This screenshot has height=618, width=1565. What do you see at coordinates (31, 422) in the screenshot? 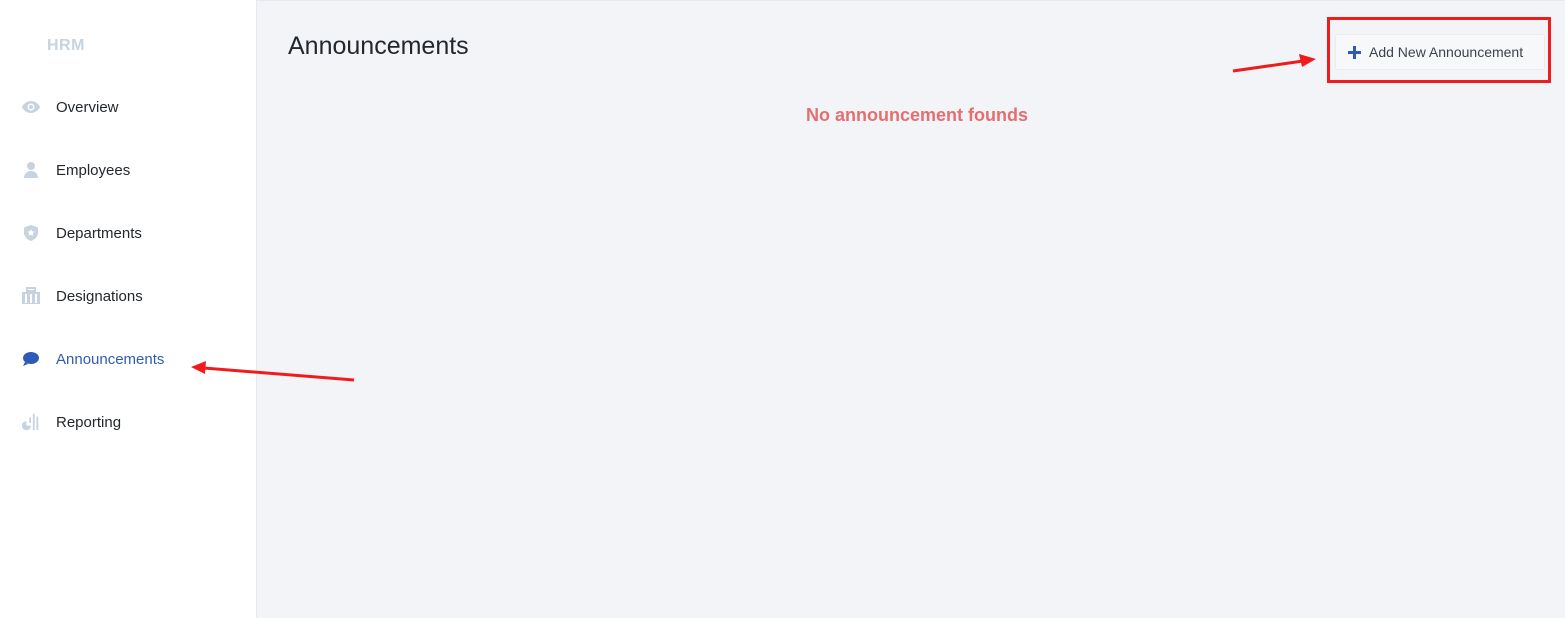
I see `bar-pie-chart-icon` at bounding box center [31, 422].